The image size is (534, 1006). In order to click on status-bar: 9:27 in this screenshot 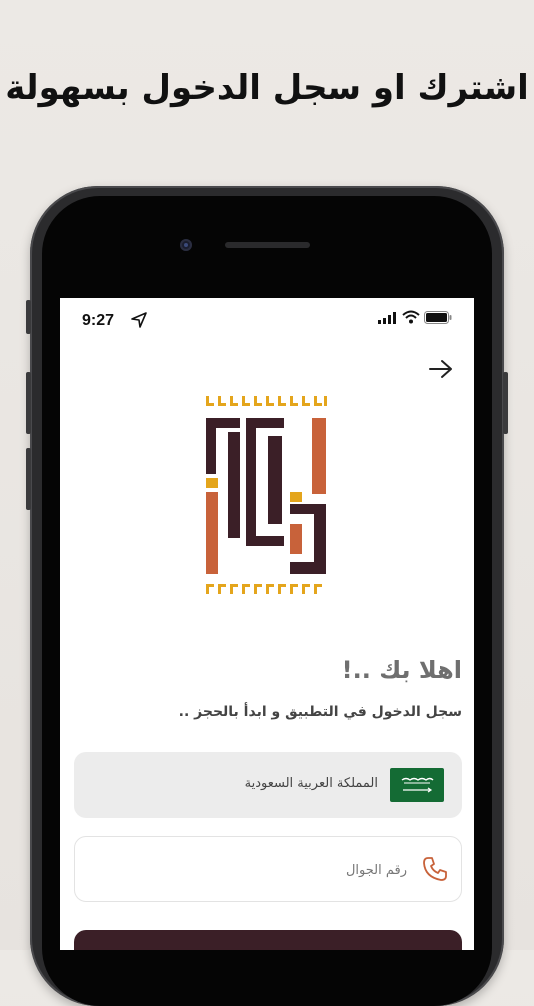, I will do `click(267, 320)`.